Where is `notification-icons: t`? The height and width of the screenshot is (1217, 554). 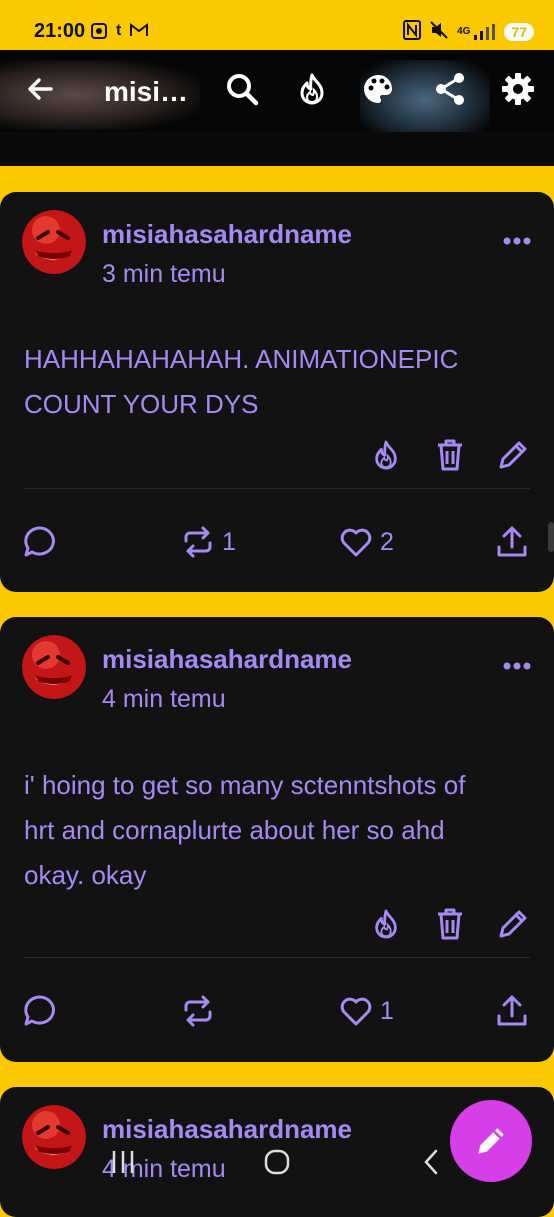 notification-icons: t is located at coordinates (119, 33).